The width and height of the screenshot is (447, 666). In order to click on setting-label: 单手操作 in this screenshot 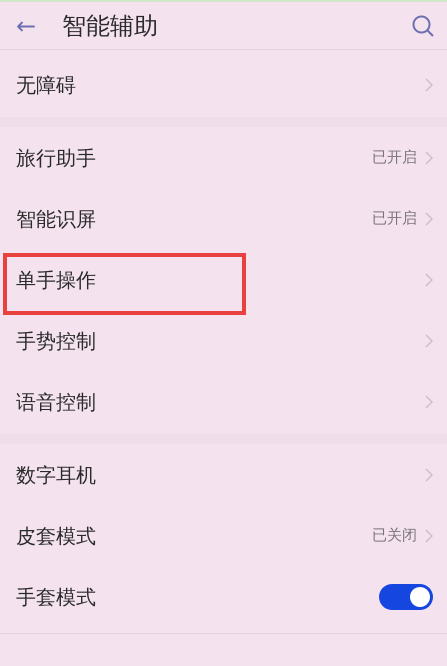, I will do `click(56, 280)`.